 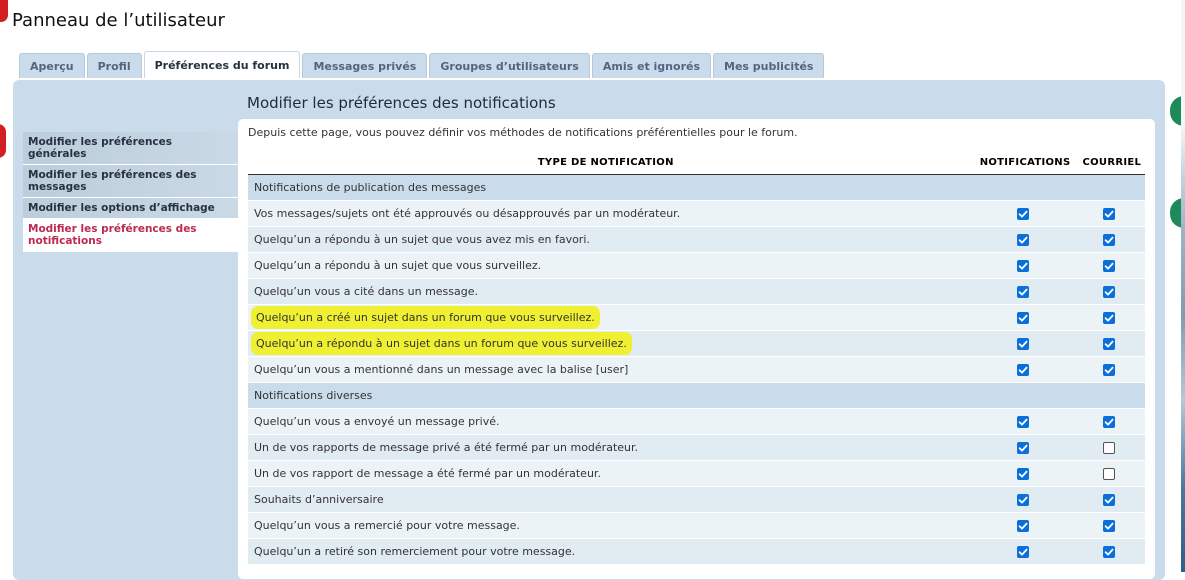 What do you see at coordinates (319, 499) in the screenshot?
I see `row-text: Souhaits d’anniversaire` at bounding box center [319, 499].